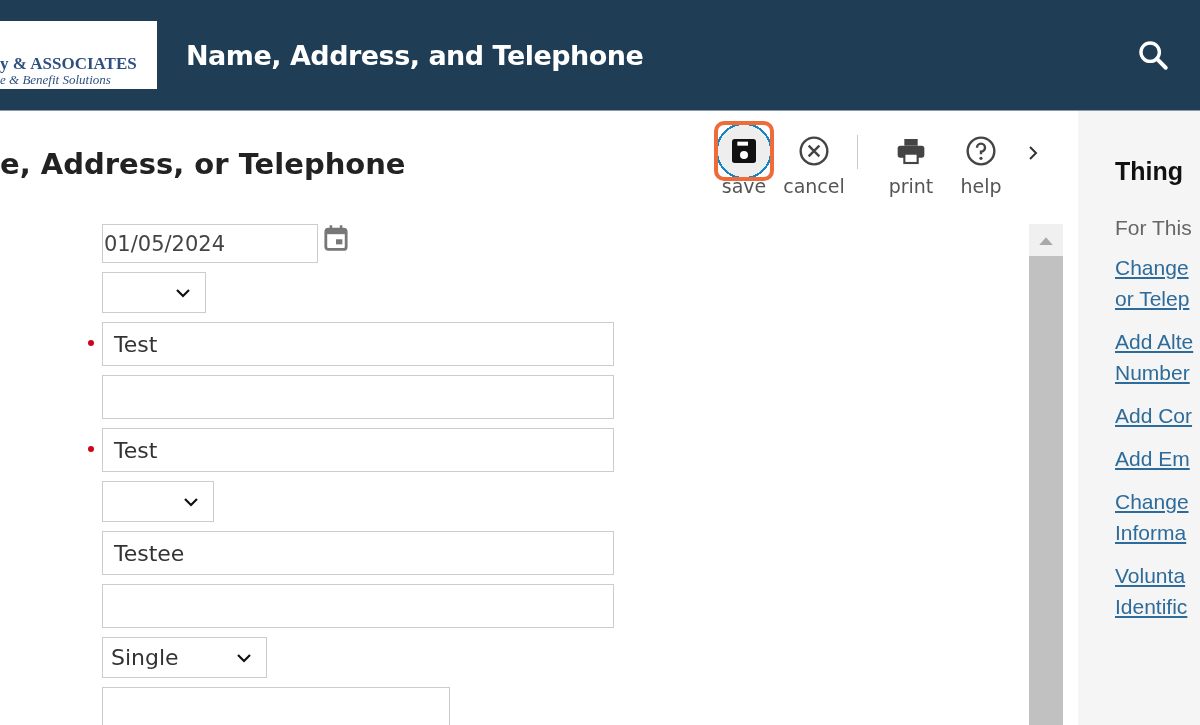 This screenshot has width=1200, height=725. I want to click on sidebar-link: Add Alte Number, so click(1157, 357).